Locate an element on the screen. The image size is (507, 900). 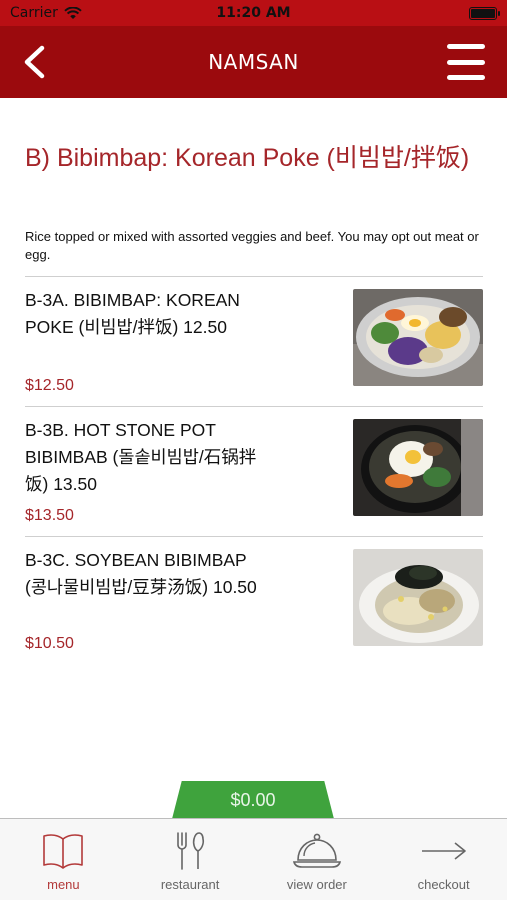
status-bar: Carrier 11:20 AM is located at coordinates (253, 13).